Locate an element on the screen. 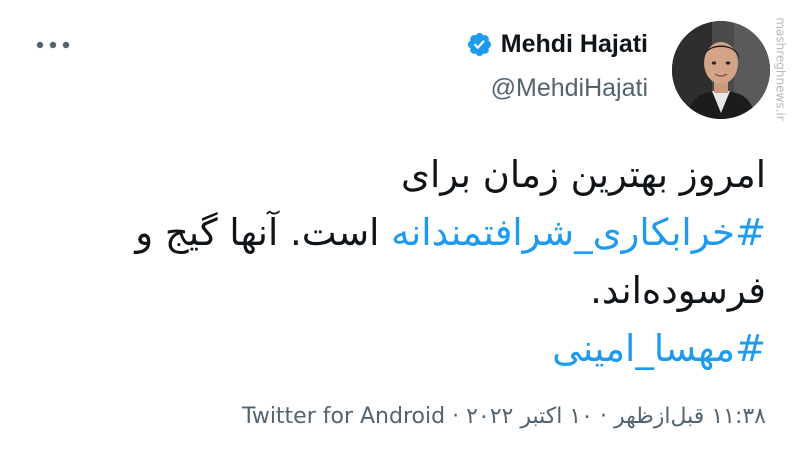 The width and height of the screenshot is (800, 457). tweet-line-3: فرسوده‌اند. is located at coordinates (678, 290).